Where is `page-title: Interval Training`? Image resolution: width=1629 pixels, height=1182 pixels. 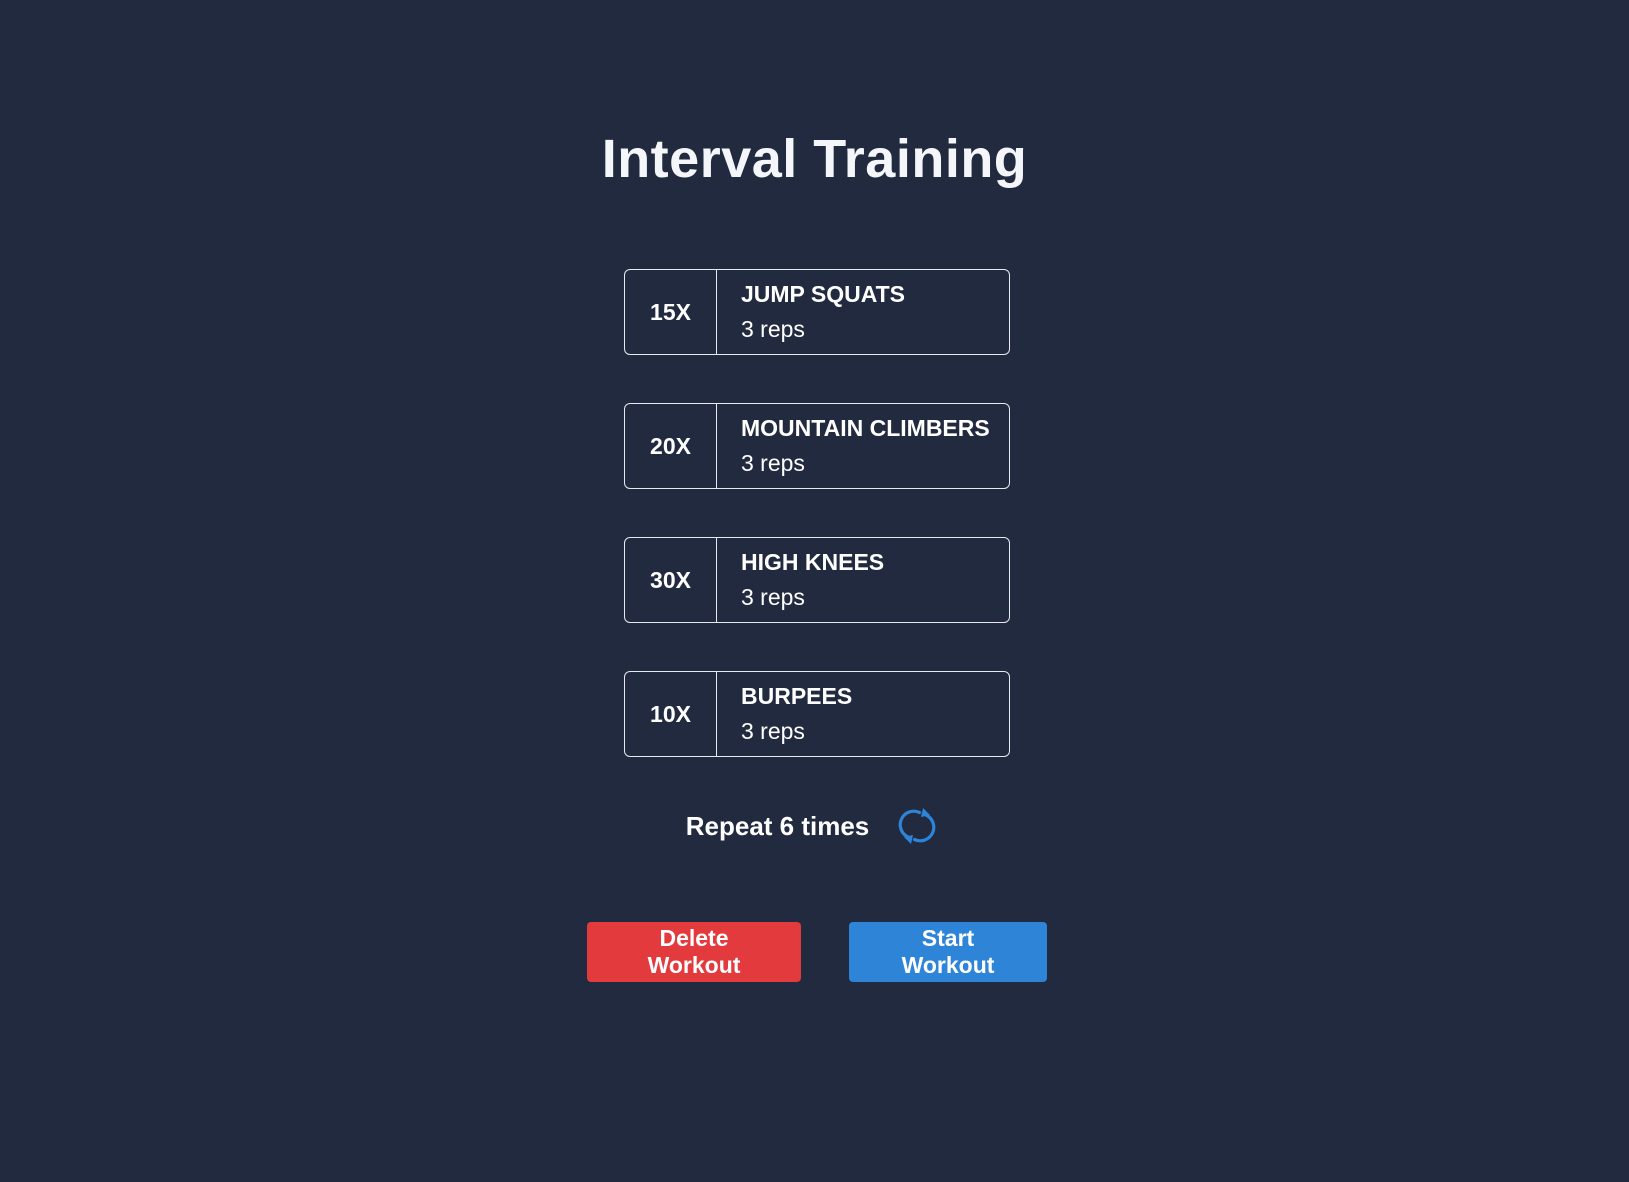
page-title: Interval Training is located at coordinates (814, 159).